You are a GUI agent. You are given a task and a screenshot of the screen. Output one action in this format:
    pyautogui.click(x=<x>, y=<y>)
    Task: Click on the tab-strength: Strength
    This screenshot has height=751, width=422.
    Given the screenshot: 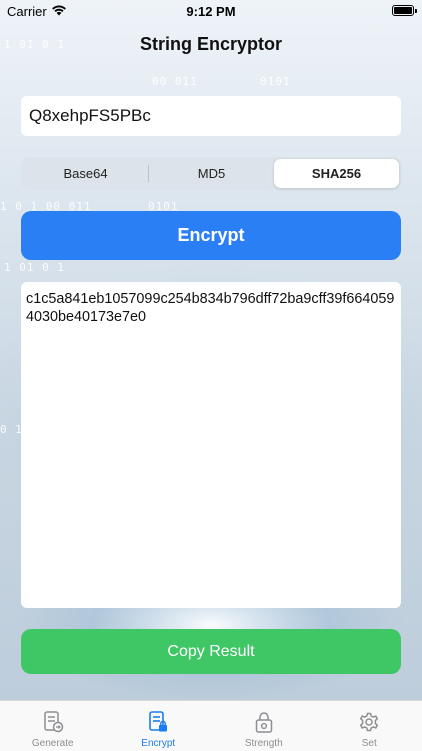 What is the action you would take?
    pyautogui.click(x=264, y=726)
    